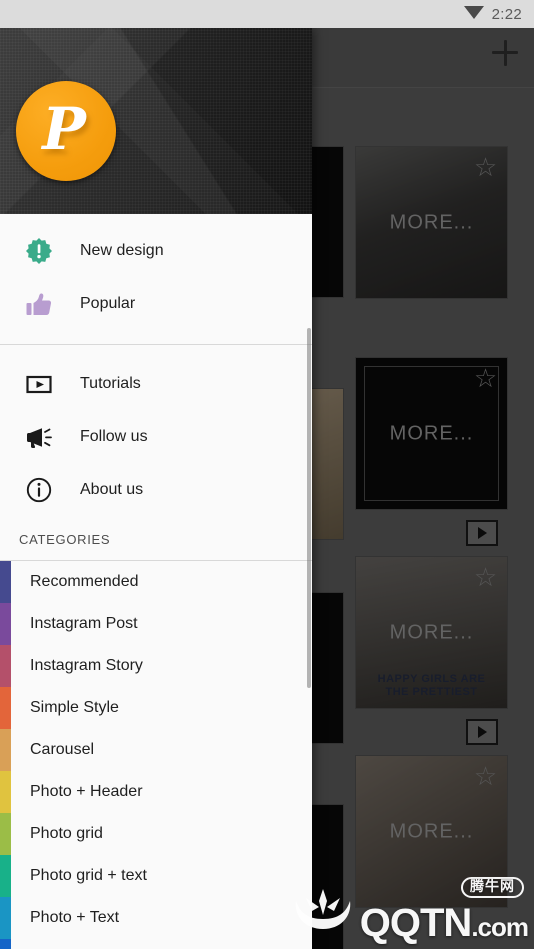 This screenshot has height=949, width=534. Describe the element at coordinates (84, 623) in the screenshot. I see `category-label: Instagram Post` at that location.